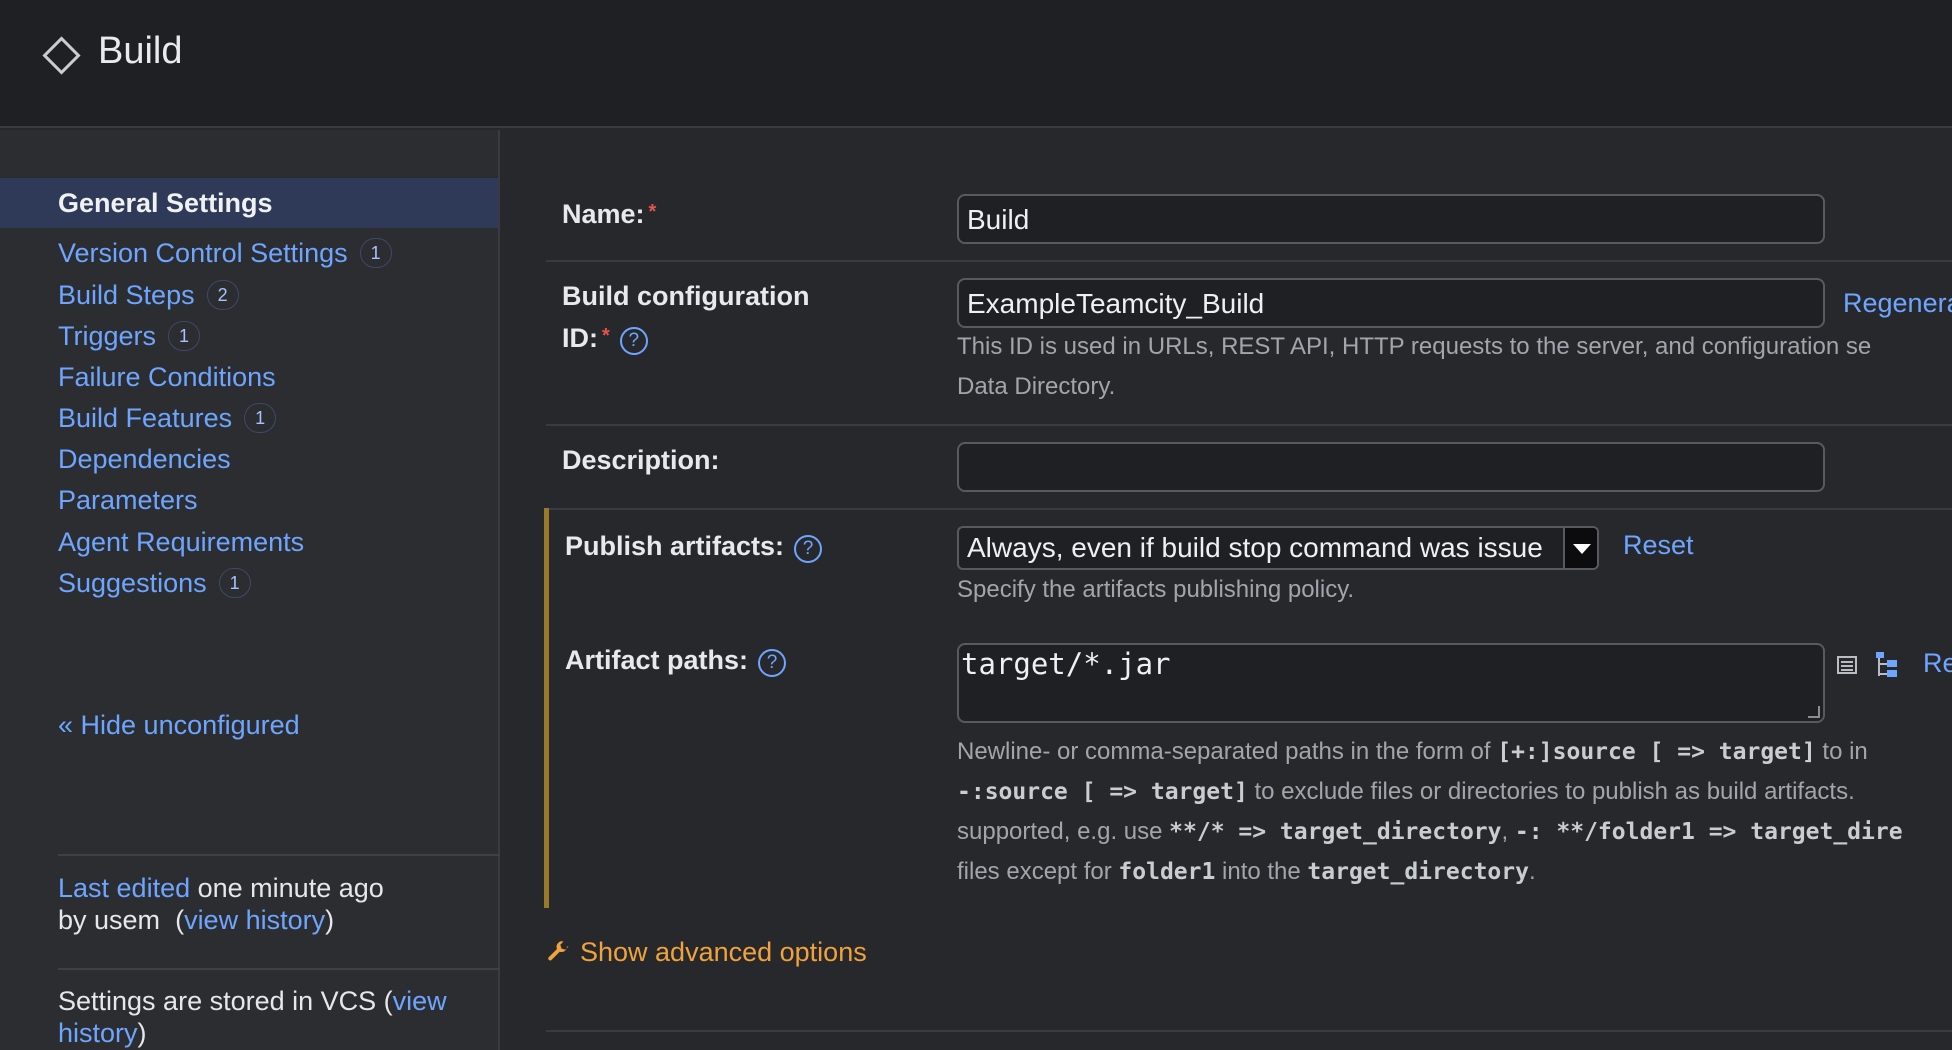 The height and width of the screenshot is (1050, 1952). What do you see at coordinates (1847, 665) in the screenshot?
I see `list-icon` at bounding box center [1847, 665].